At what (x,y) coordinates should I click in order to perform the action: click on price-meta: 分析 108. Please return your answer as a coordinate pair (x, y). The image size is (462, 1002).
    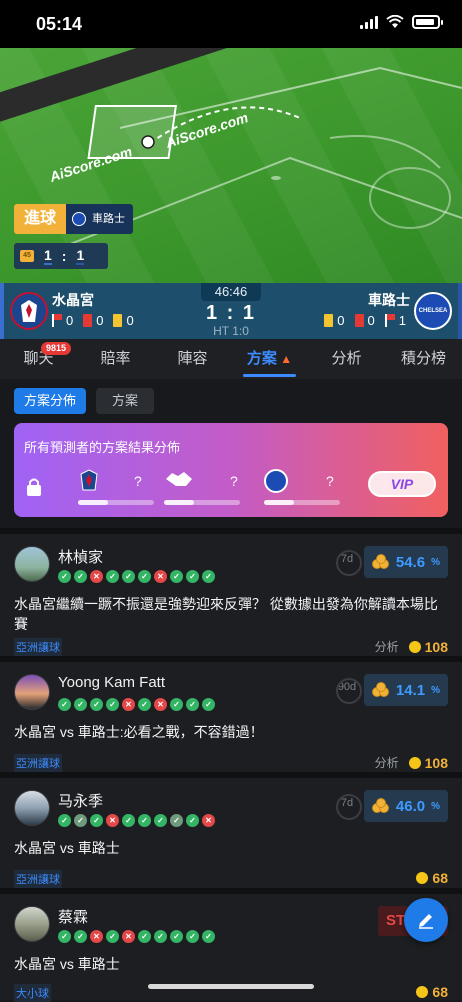
    Looking at the image, I should click on (411, 762).